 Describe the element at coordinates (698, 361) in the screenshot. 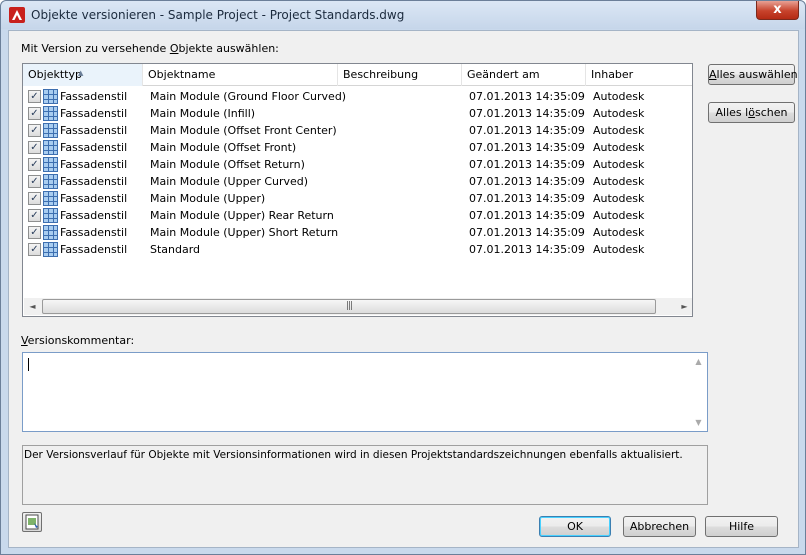

I see `scroll-up-icon: ▲` at that location.